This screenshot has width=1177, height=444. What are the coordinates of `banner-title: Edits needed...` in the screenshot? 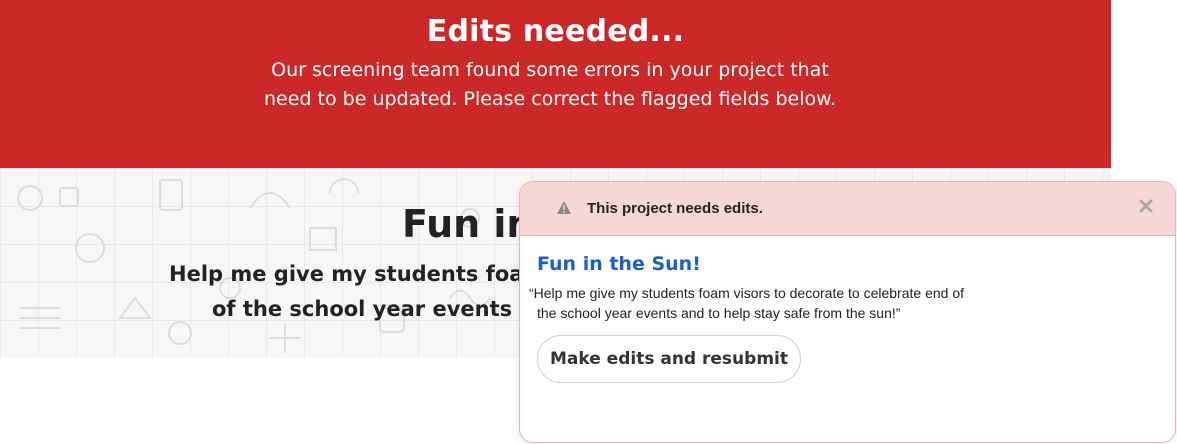 It's located at (555, 31).